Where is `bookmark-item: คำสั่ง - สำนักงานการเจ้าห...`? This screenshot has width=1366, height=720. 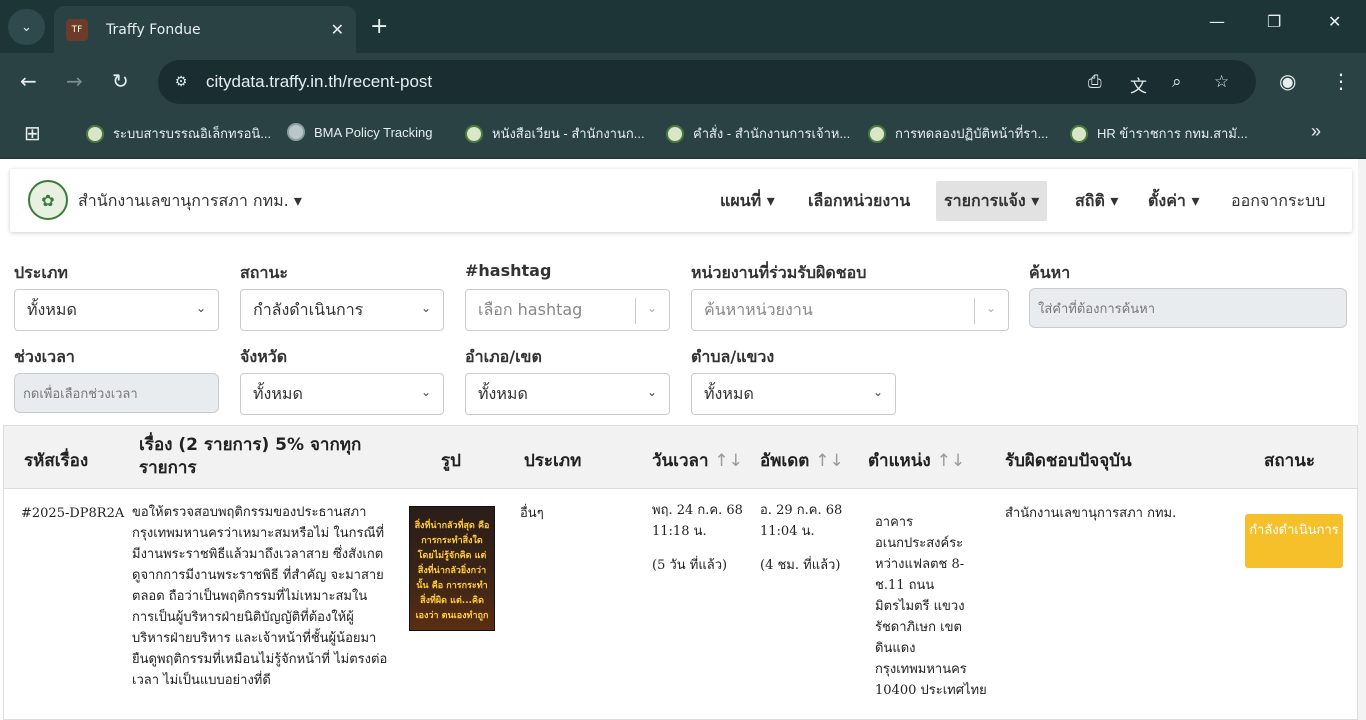 bookmark-item: คำสั่ง - สำนักงานการเจ้าห... is located at coordinates (758, 133).